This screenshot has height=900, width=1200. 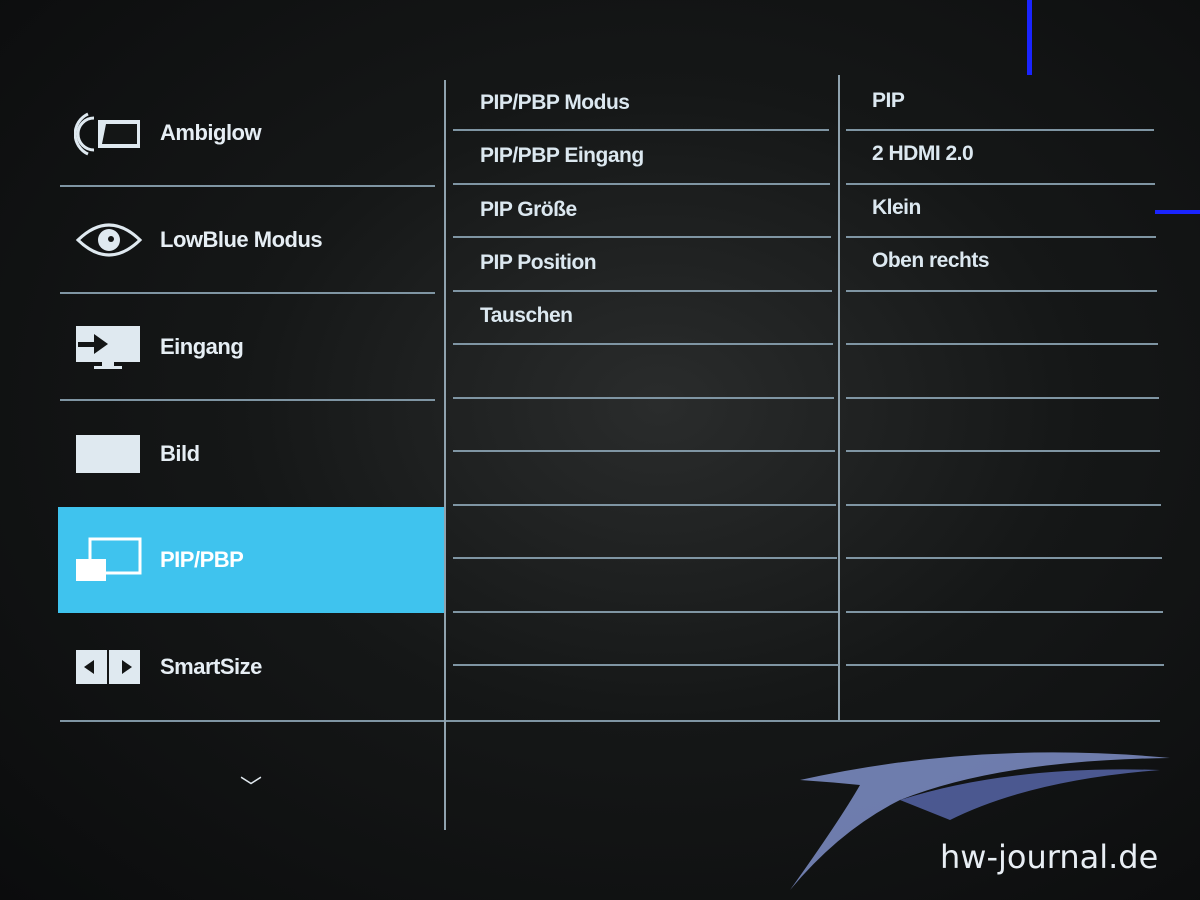 What do you see at coordinates (650, 263) in the screenshot?
I see `submenu-item-pip-position: PIP Position` at bounding box center [650, 263].